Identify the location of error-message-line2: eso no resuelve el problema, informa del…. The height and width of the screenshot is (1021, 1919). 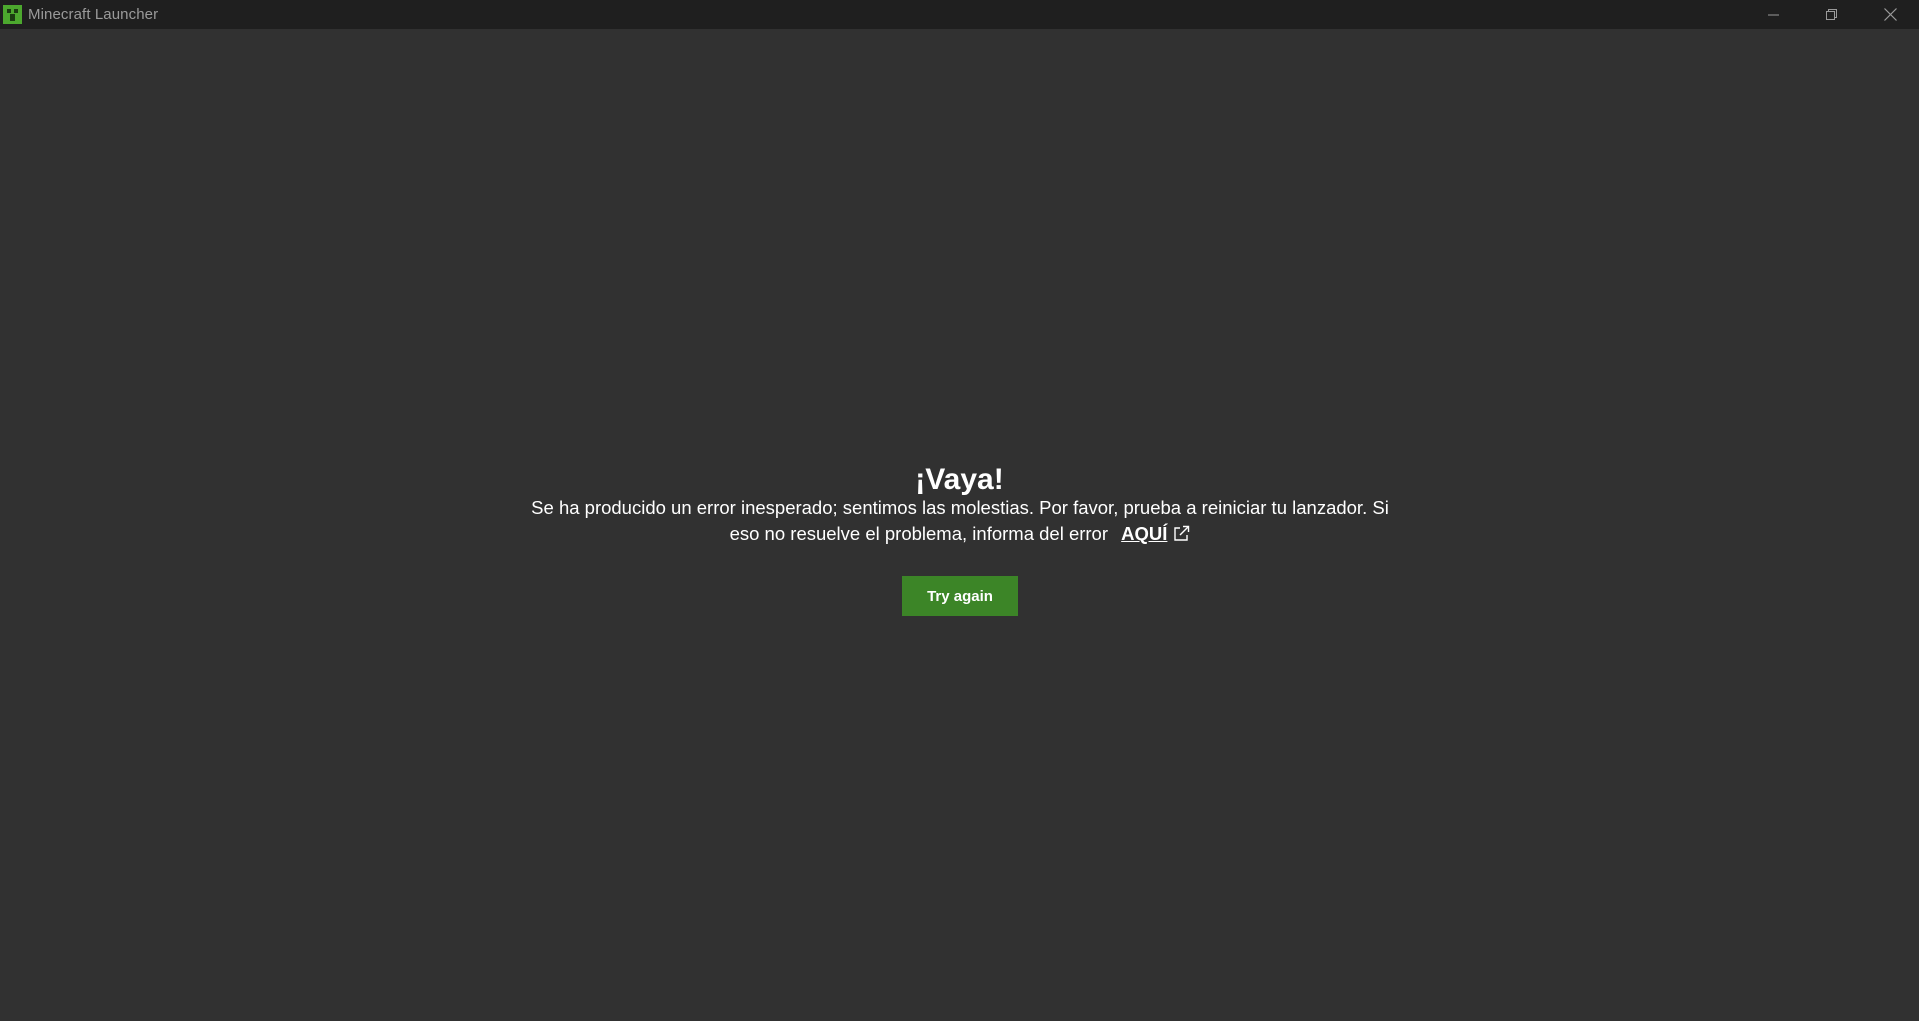
(919, 533).